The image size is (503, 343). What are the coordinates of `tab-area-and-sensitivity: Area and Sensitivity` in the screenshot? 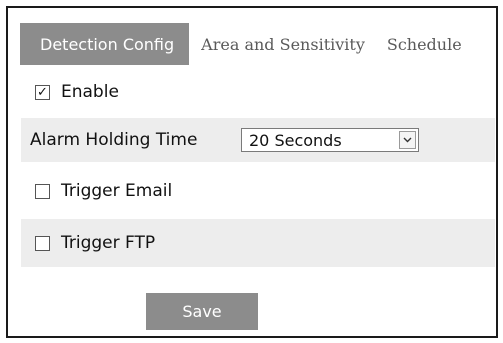 It's located at (283, 44).